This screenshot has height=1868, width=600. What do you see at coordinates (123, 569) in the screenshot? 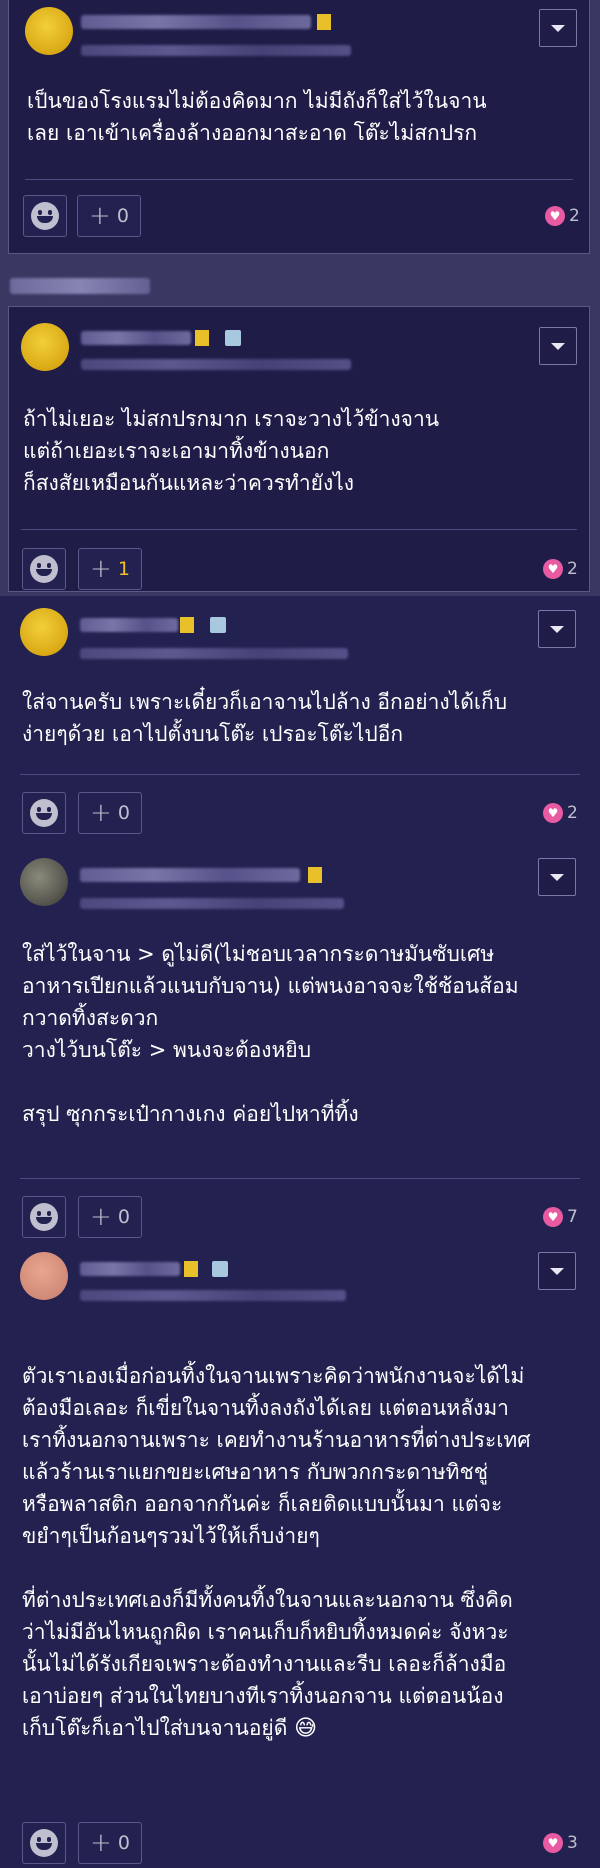
I see `plus-count: 1` at bounding box center [123, 569].